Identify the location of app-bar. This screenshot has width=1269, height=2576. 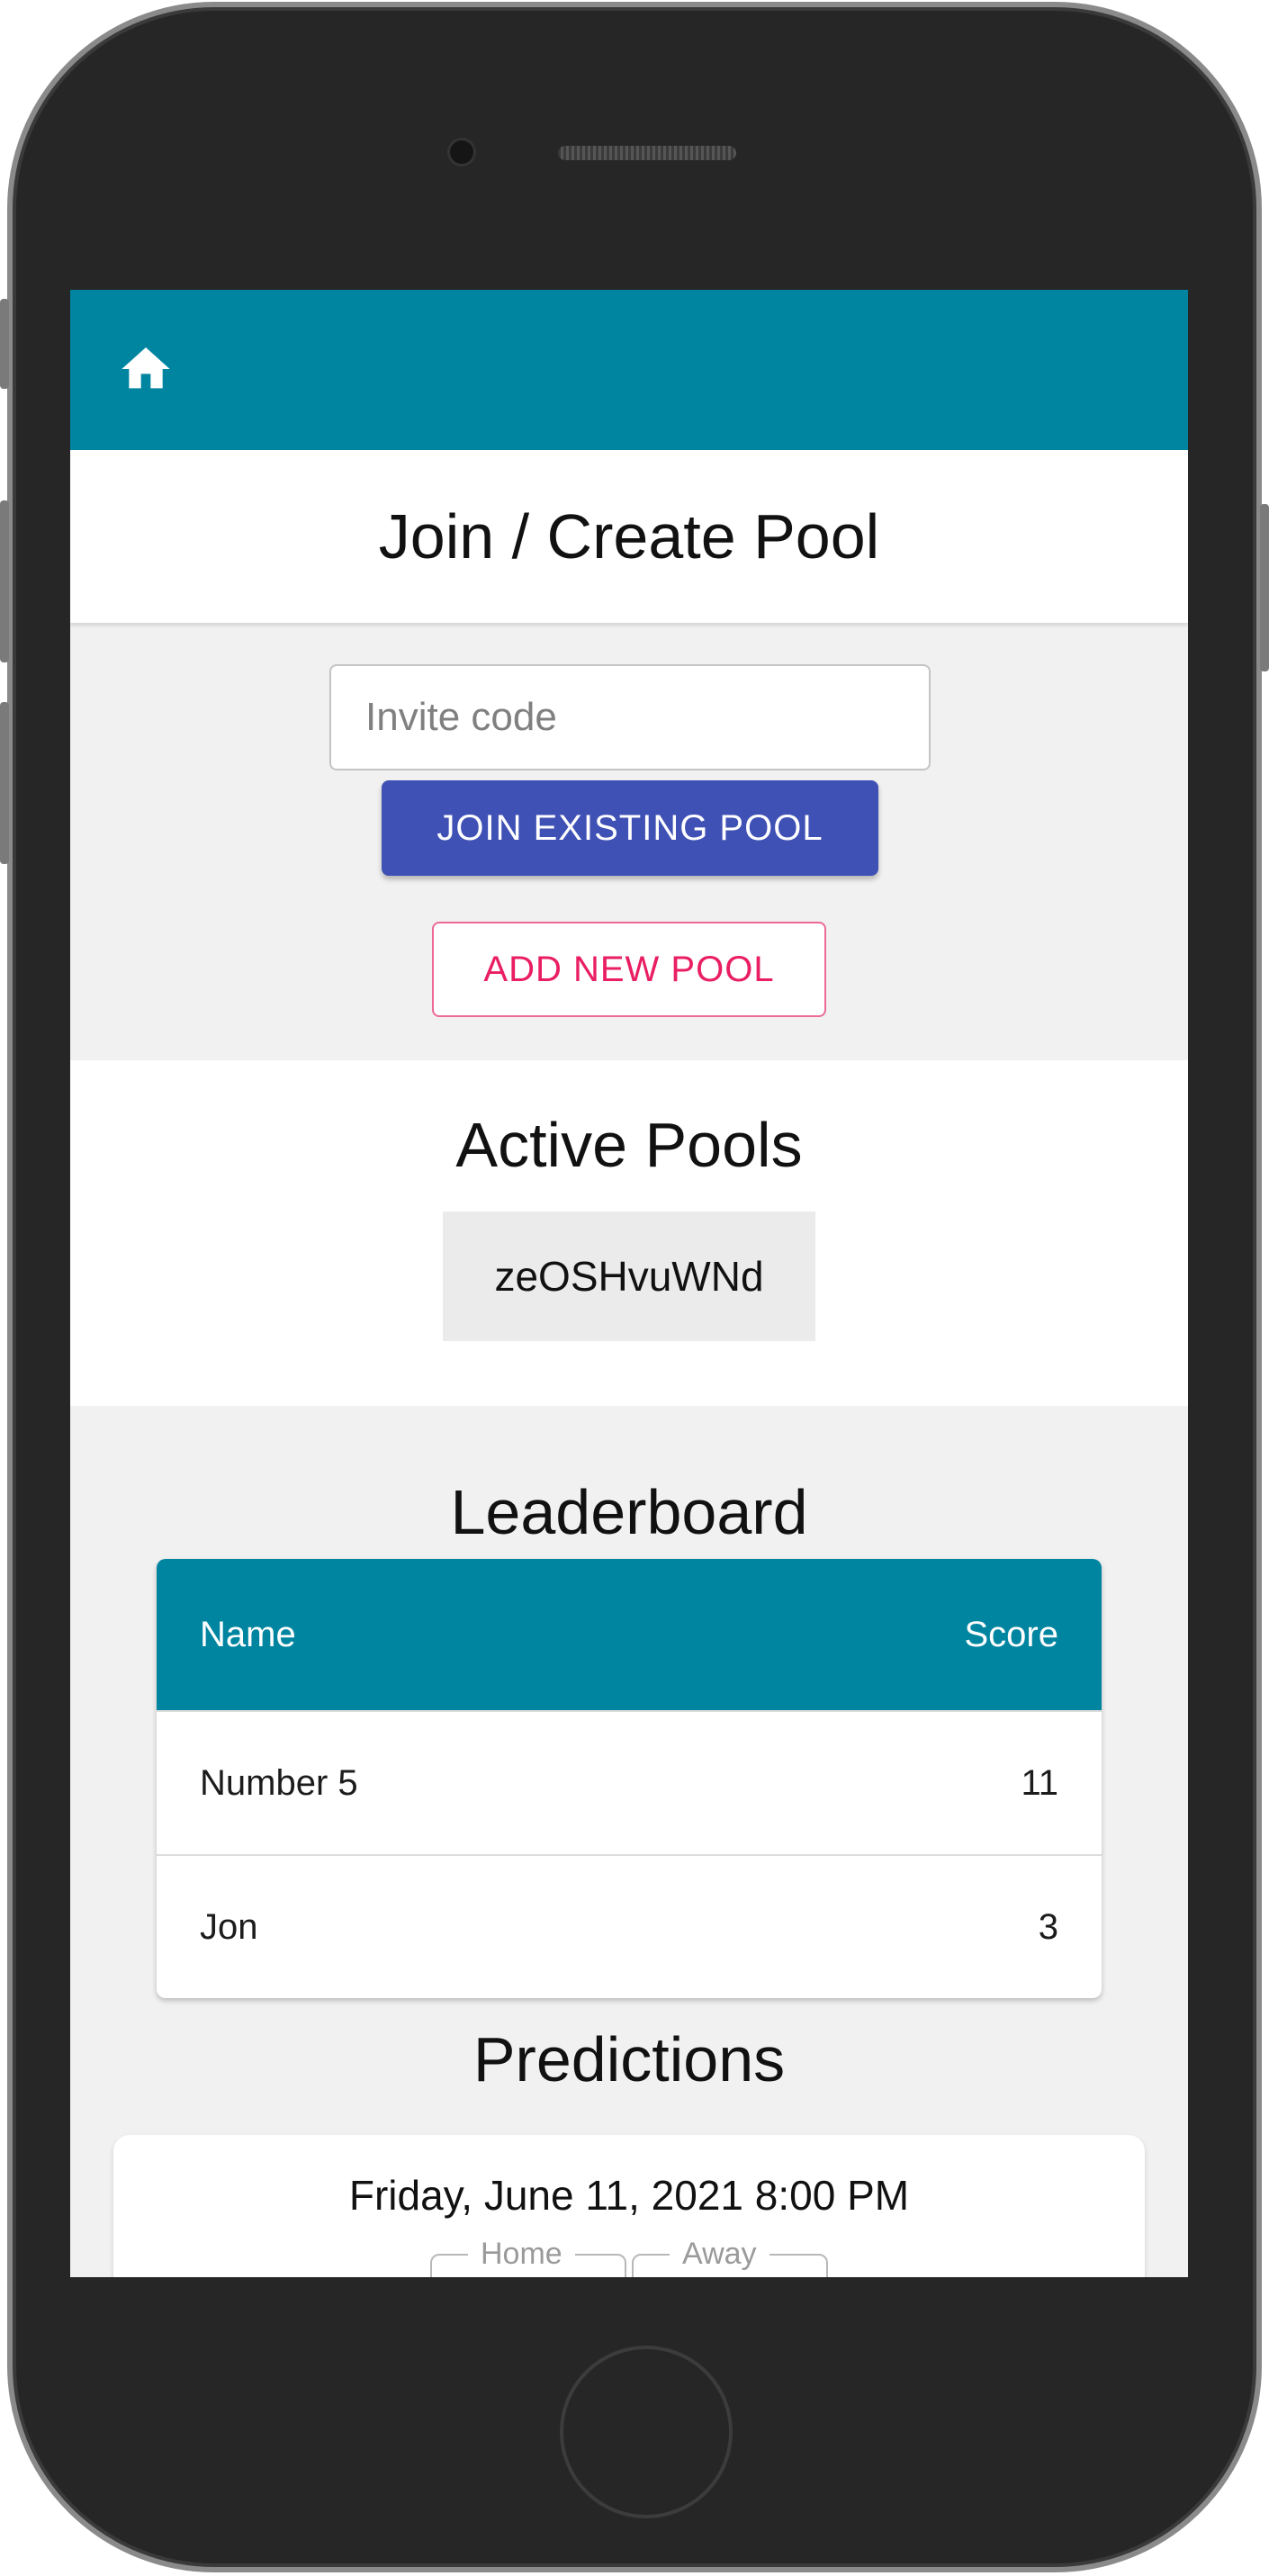
(629, 370).